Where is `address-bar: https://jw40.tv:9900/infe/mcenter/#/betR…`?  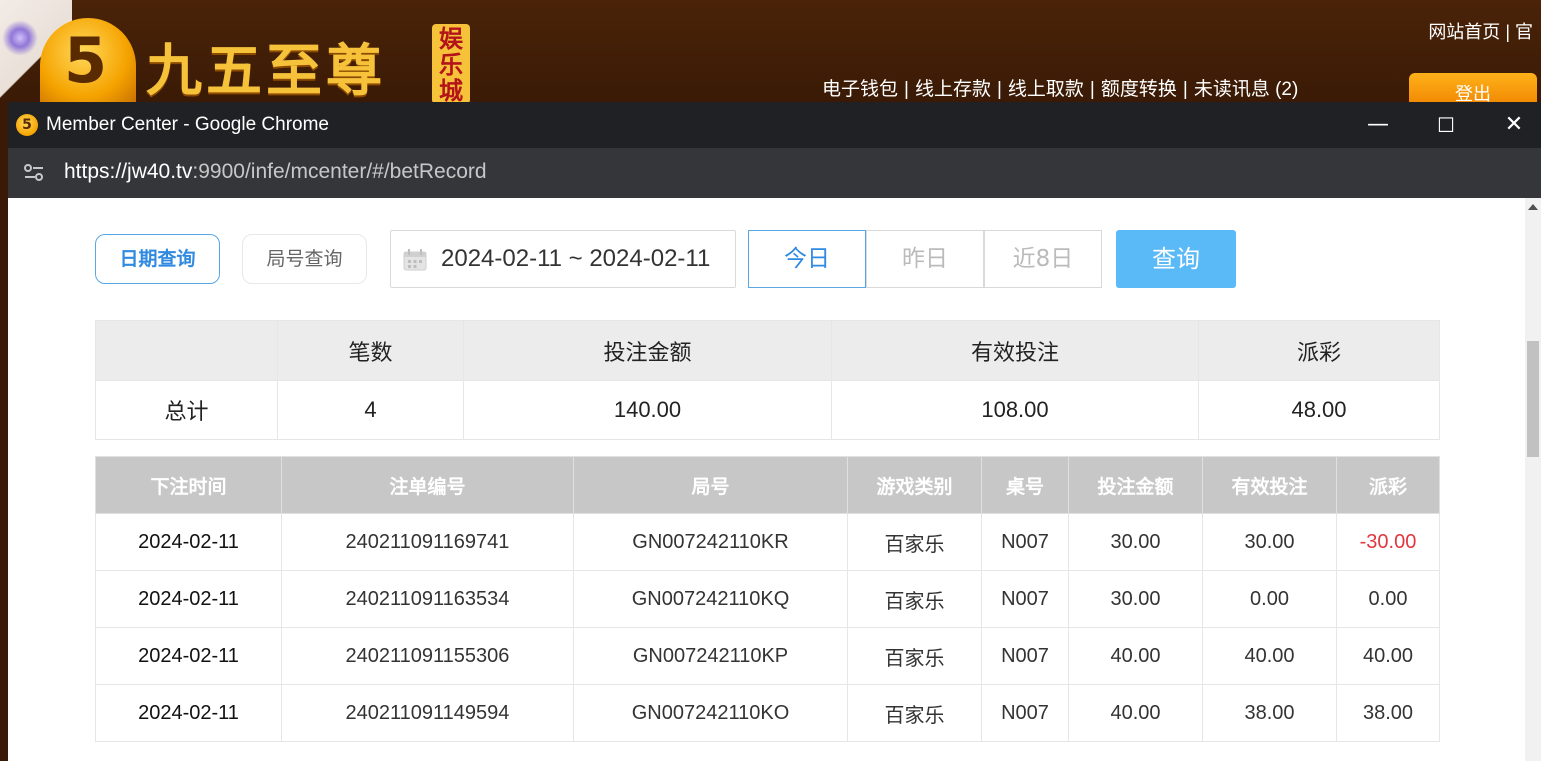 address-bar: https://jw40.tv:9900/infe/mcenter/#/betR… is located at coordinates (774, 173).